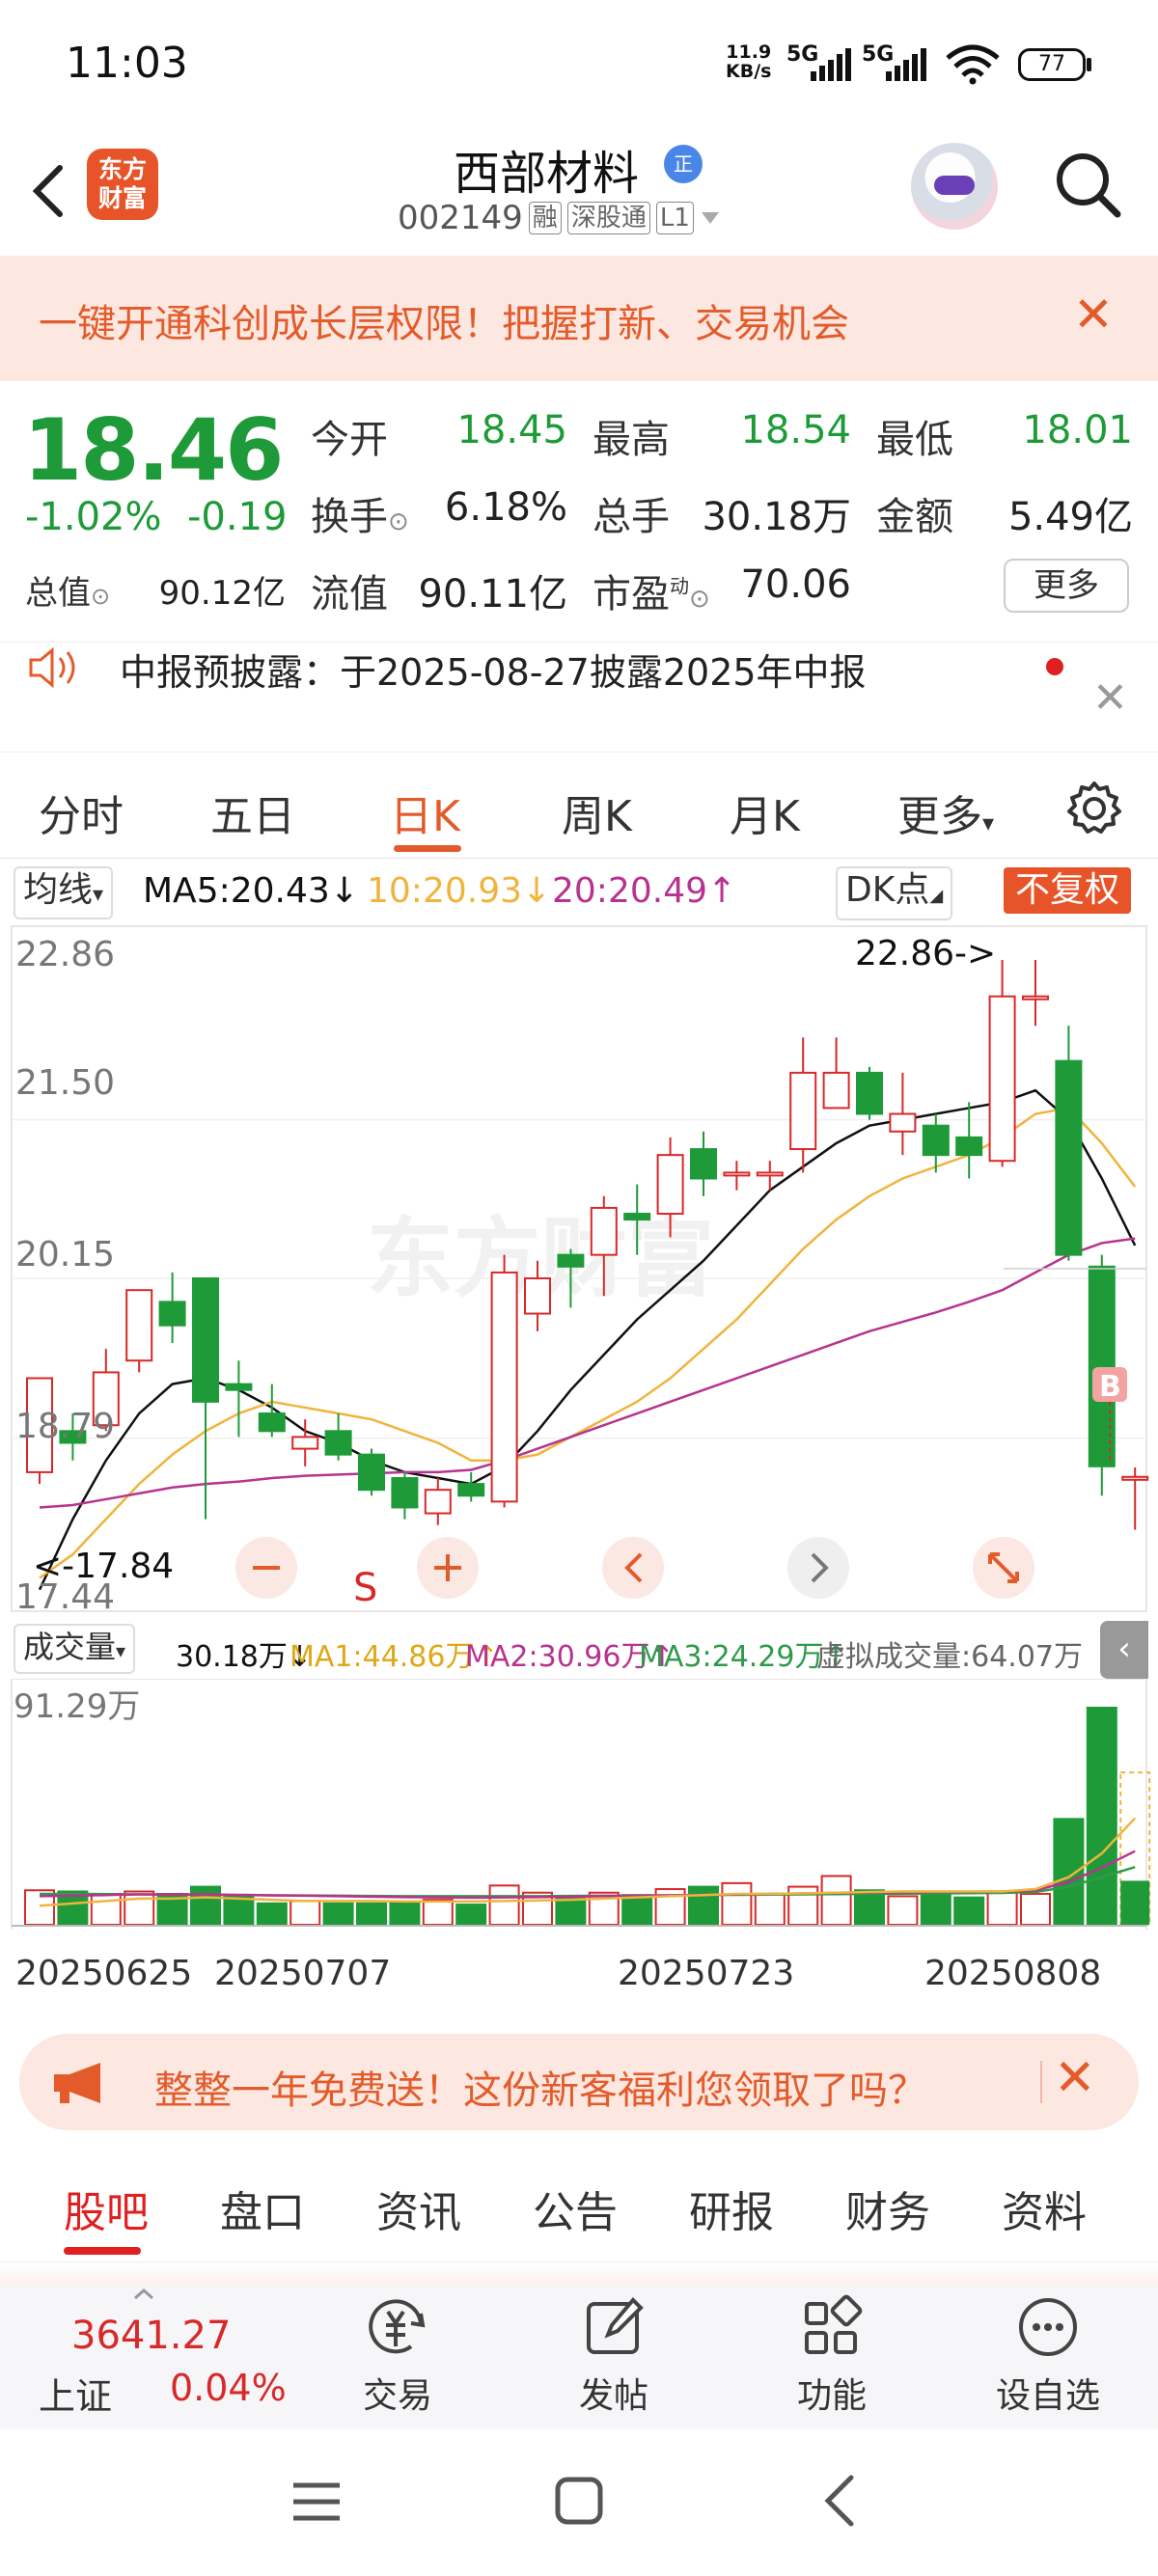 The height and width of the screenshot is (2576, 1158). I want to click on functions-button: 功能, so click(831, 2356).